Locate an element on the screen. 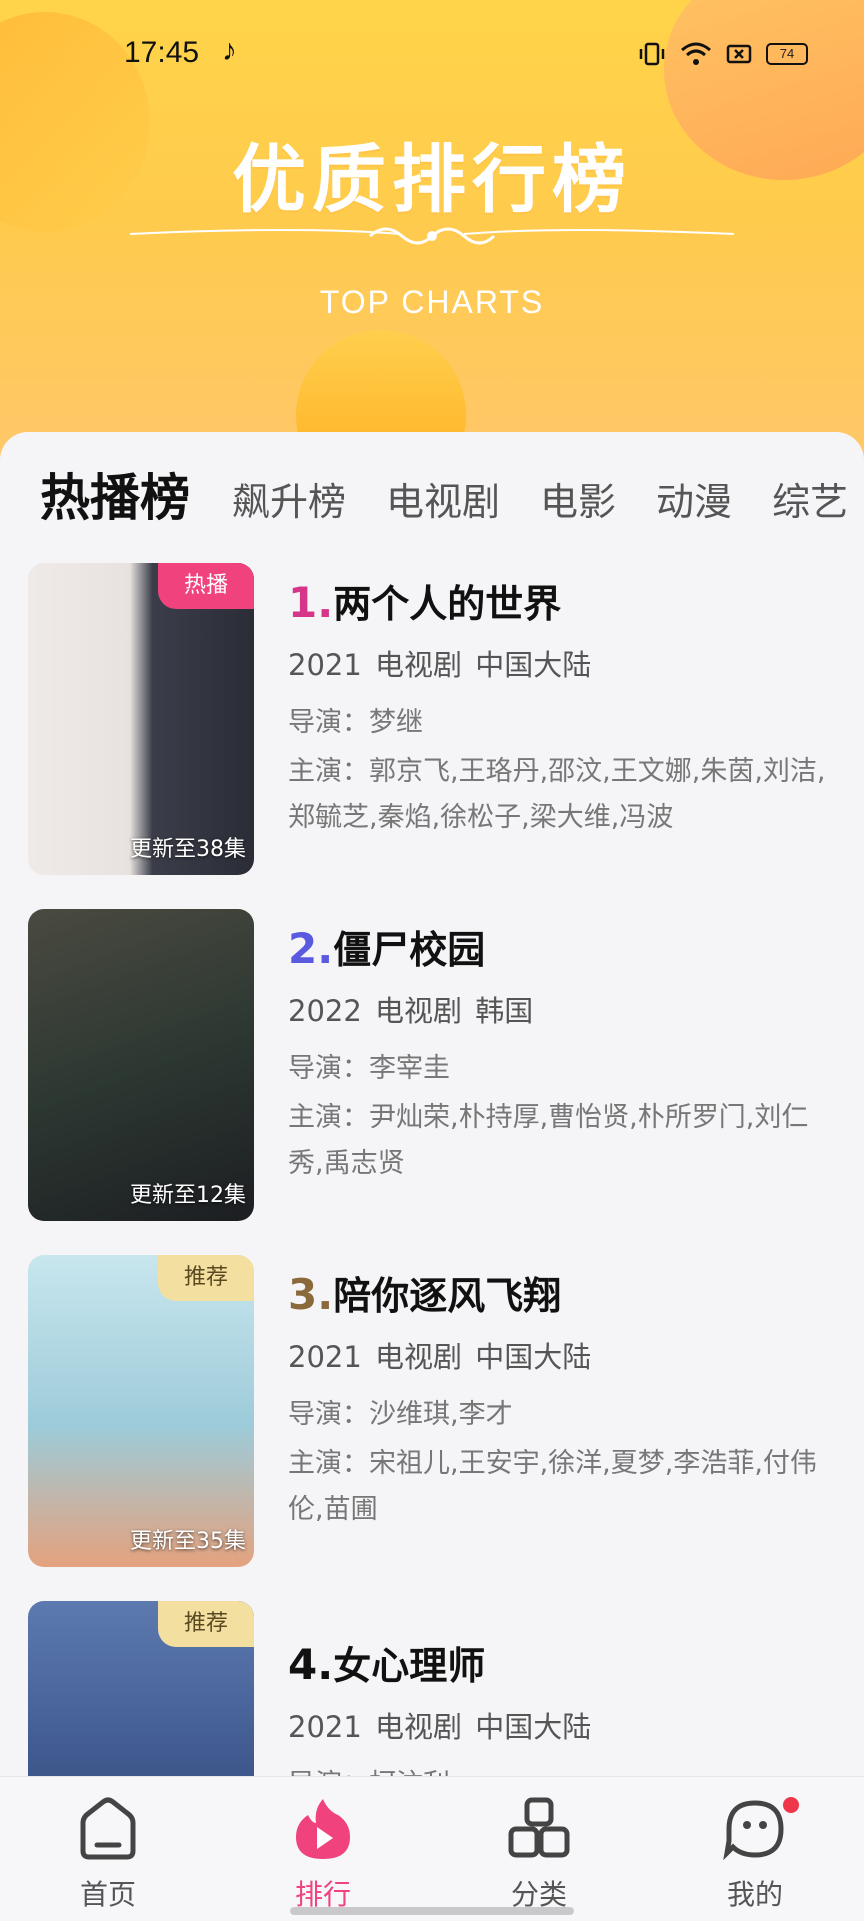  sim-icon is located at coordinates (739, 54).